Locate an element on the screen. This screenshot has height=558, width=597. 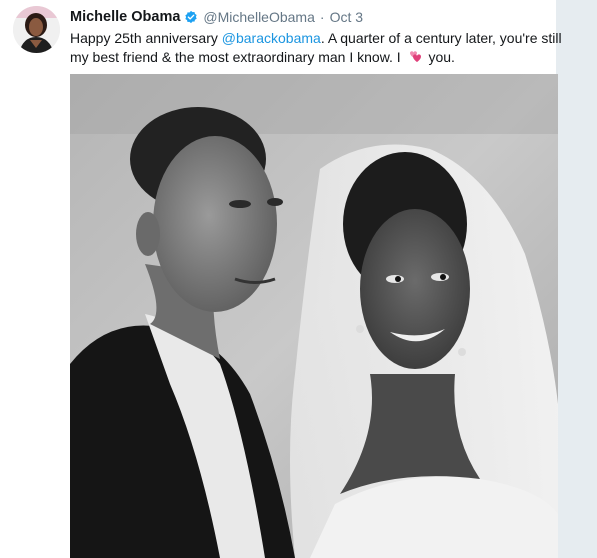
tweet-text-start: Happy 25th anniversary is located at coordinates (146, 38).